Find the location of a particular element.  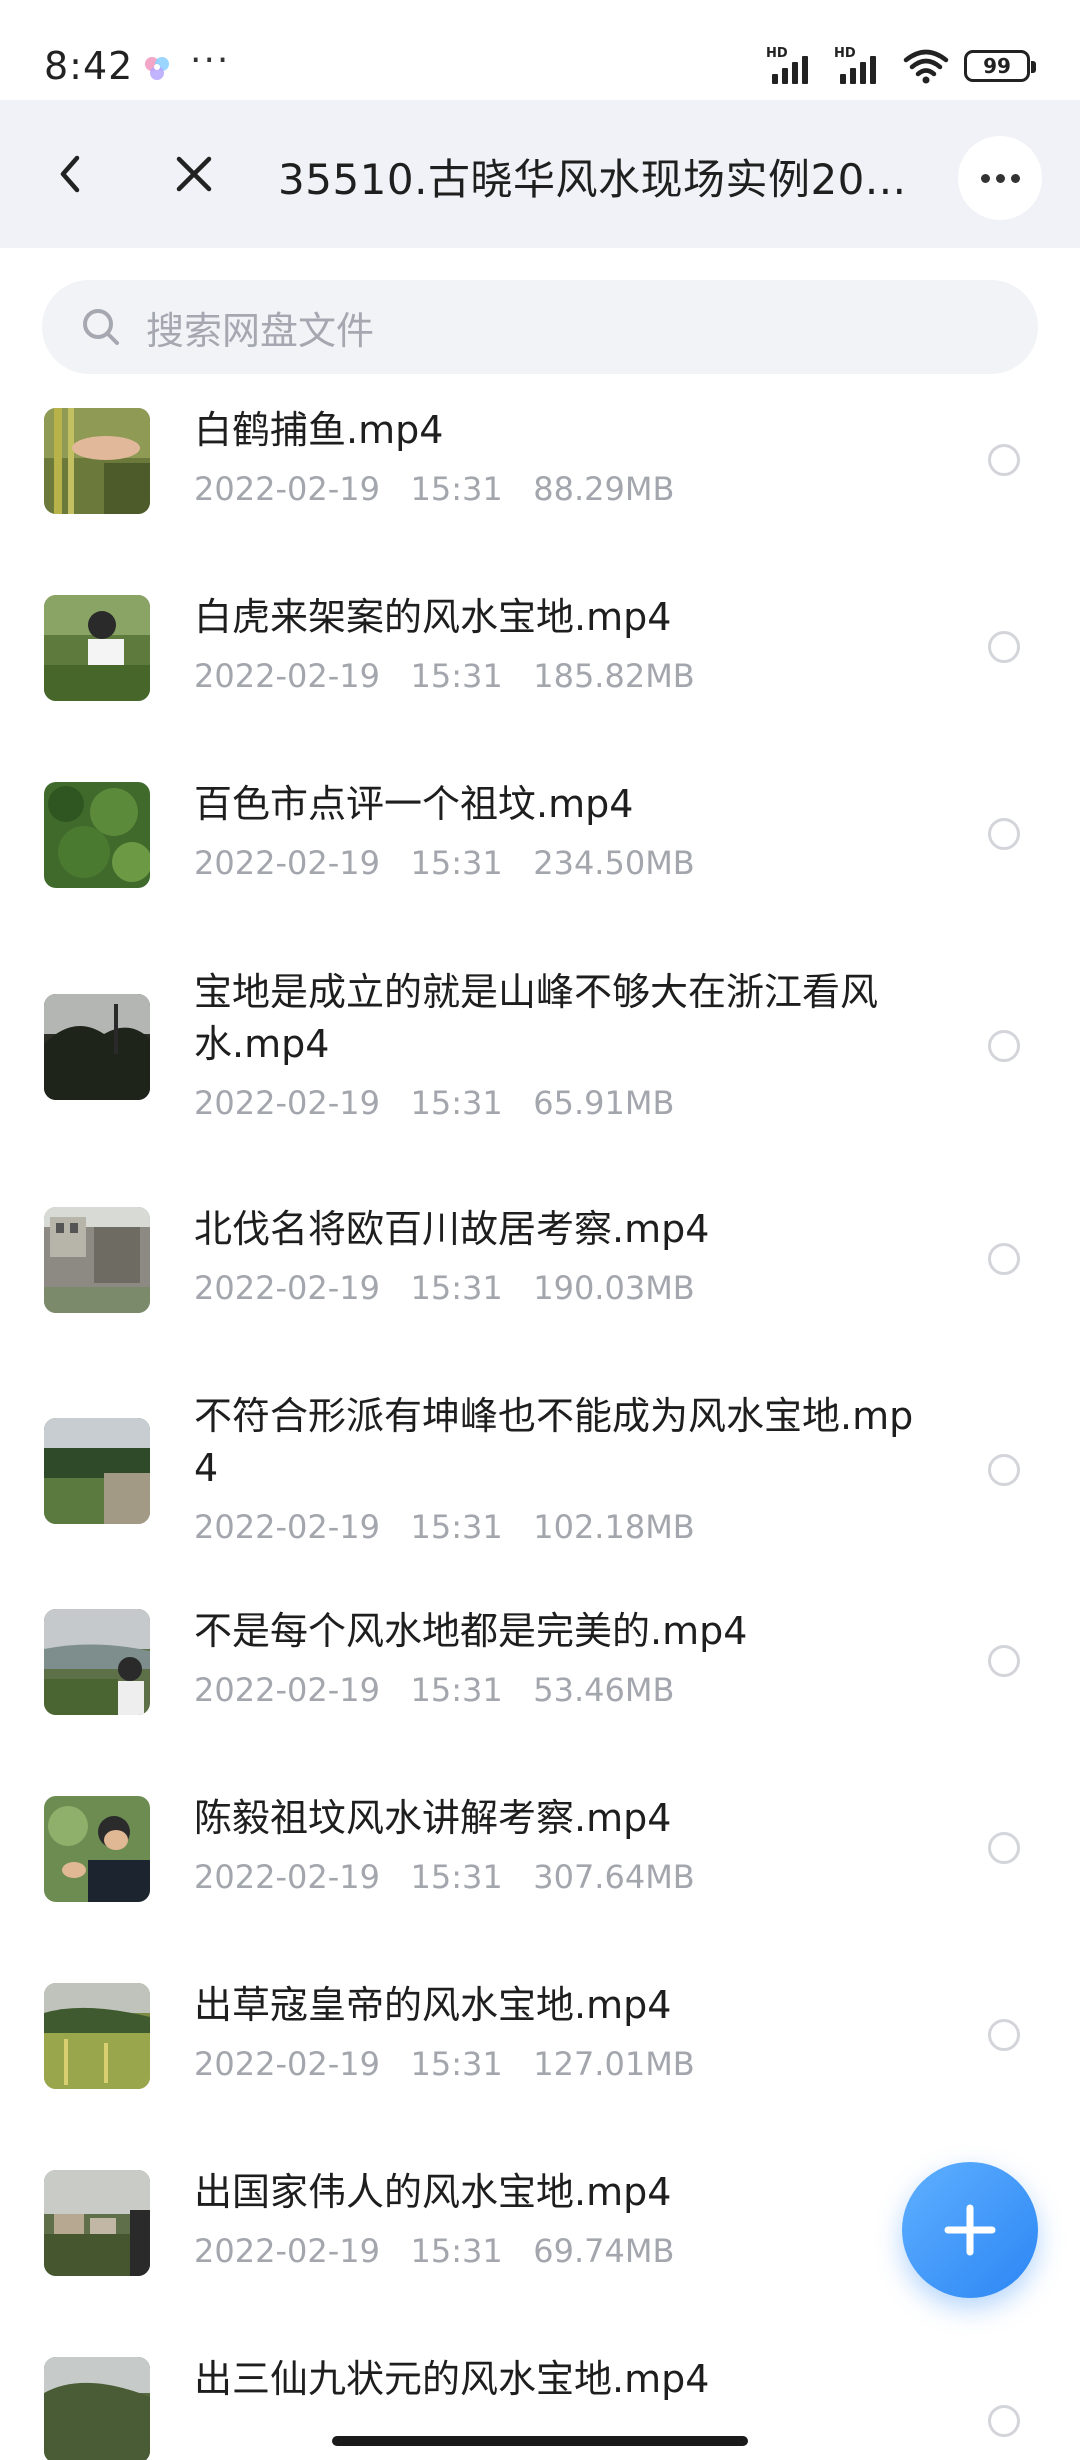

file-meta: 2022-02-19 15:31 234.50MB is located at coordinates (444, 863).